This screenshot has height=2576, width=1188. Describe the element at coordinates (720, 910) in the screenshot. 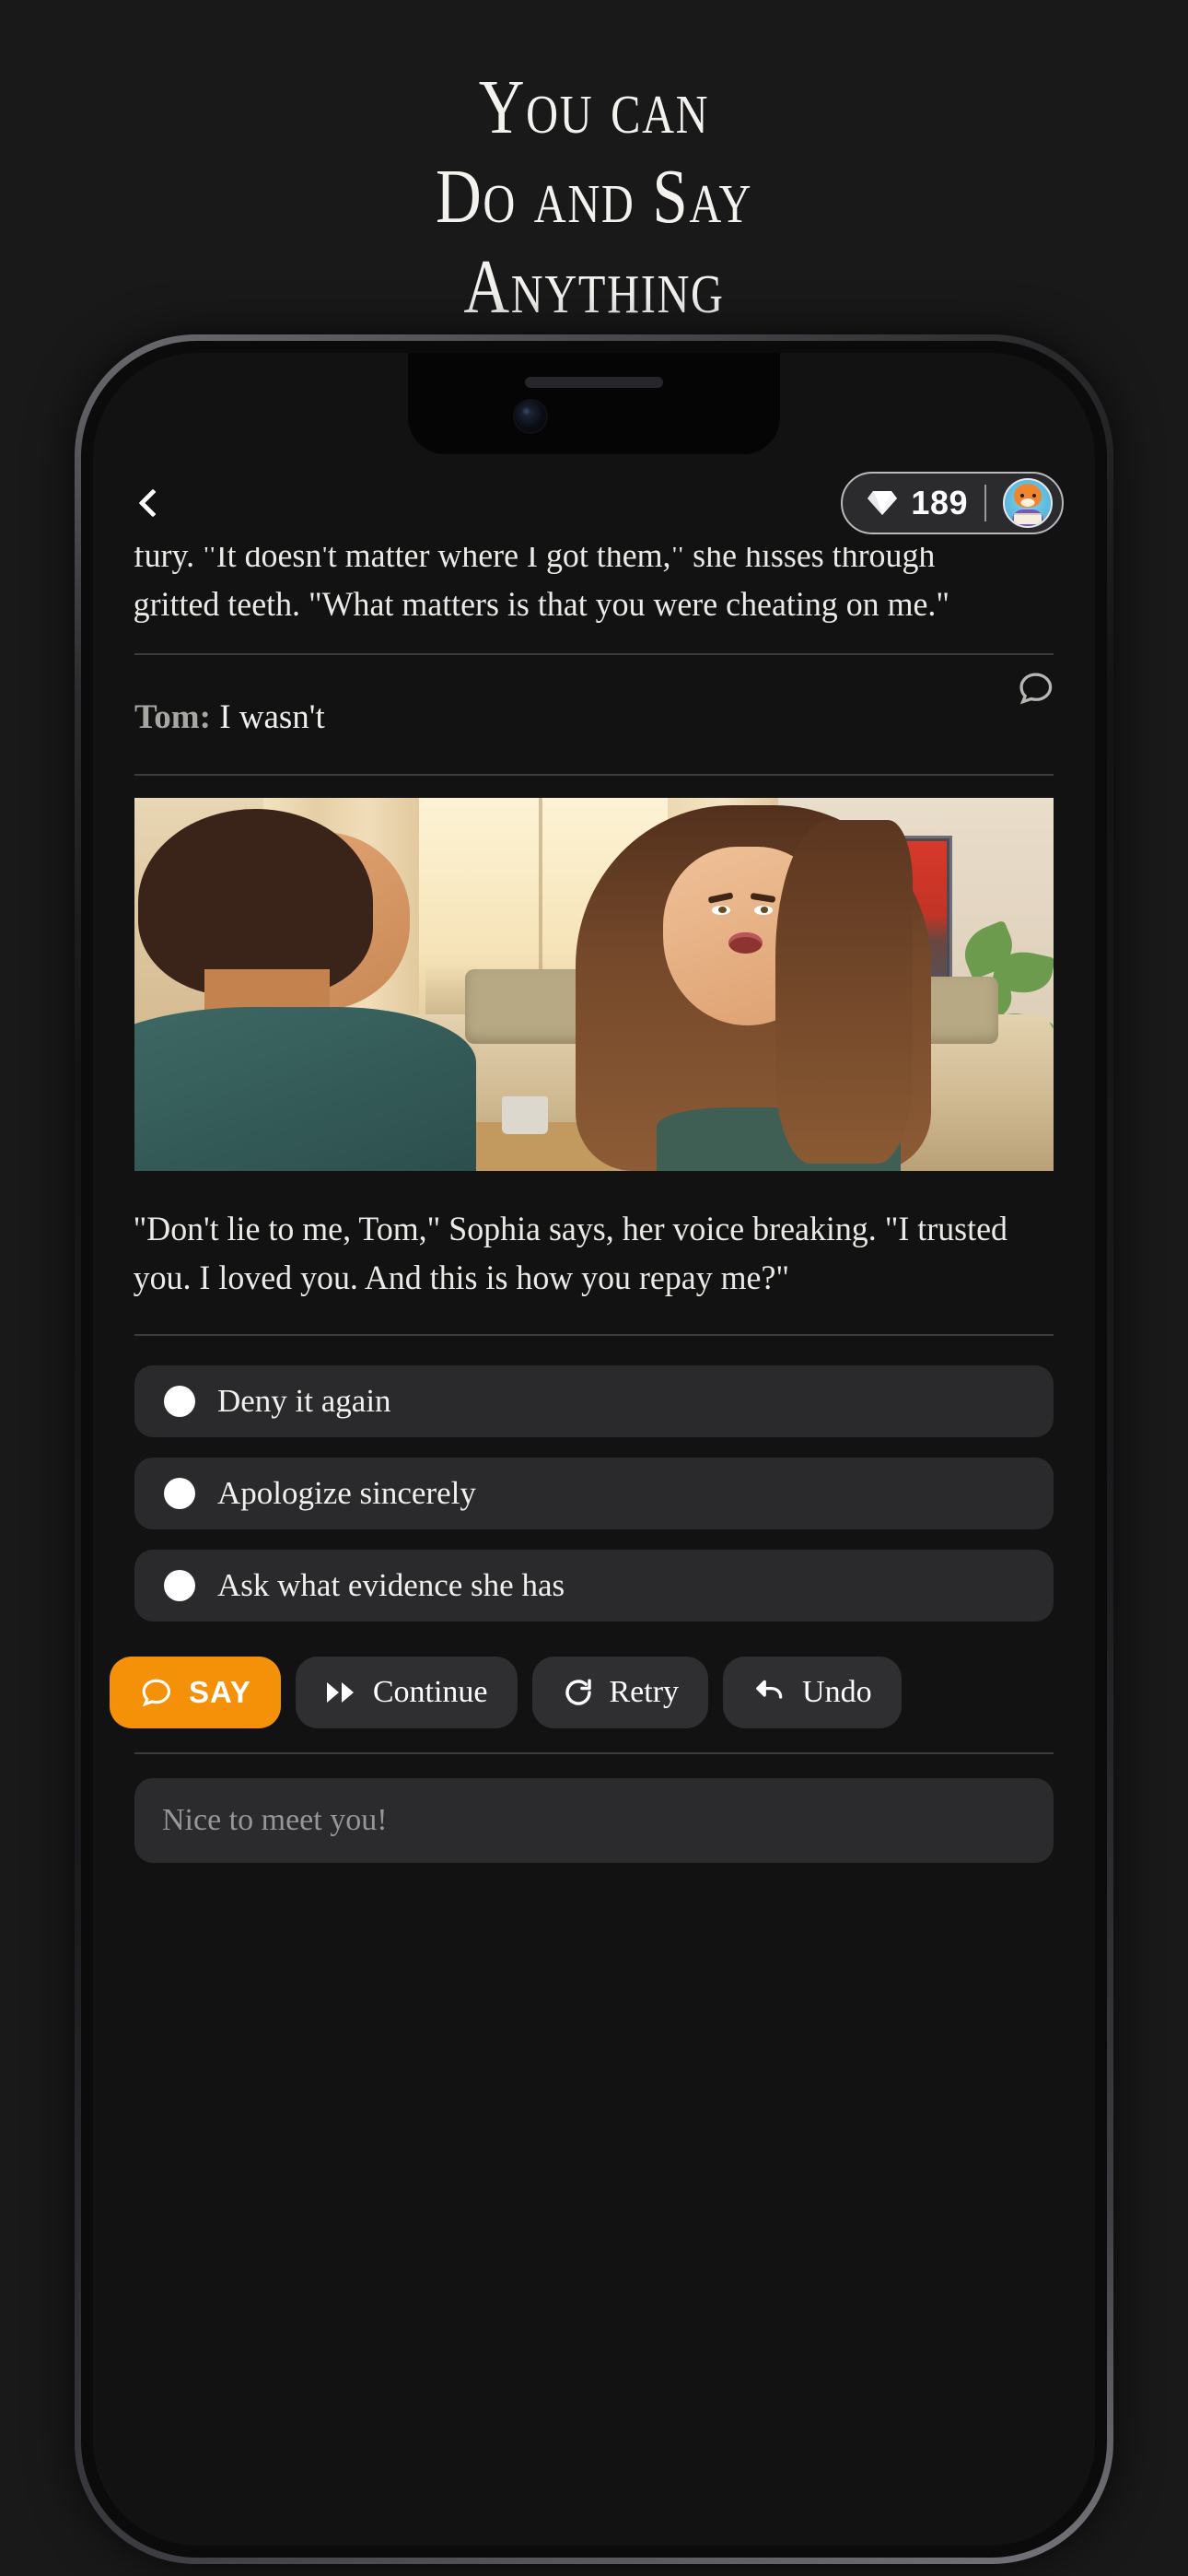

I see `sophia-eye-left` at that location.